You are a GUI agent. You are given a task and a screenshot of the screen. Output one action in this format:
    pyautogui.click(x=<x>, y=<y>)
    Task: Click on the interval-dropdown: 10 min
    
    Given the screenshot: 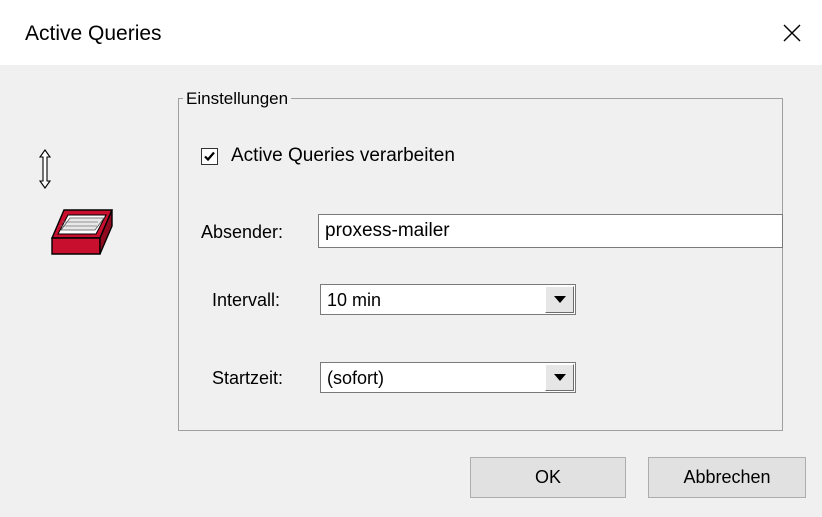 What is the action you would take?
    pyautogui.click(x=448, y=299)
    